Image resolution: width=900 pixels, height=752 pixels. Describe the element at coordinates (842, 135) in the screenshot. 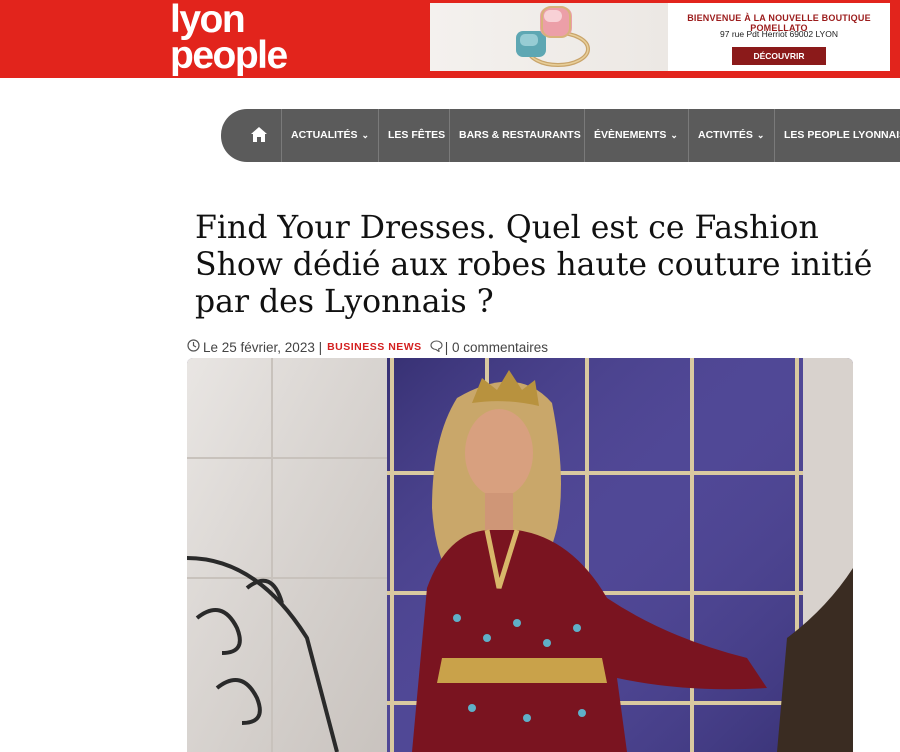

I see `nav-label: LES PEOPLE LYONNAIS` at that location.